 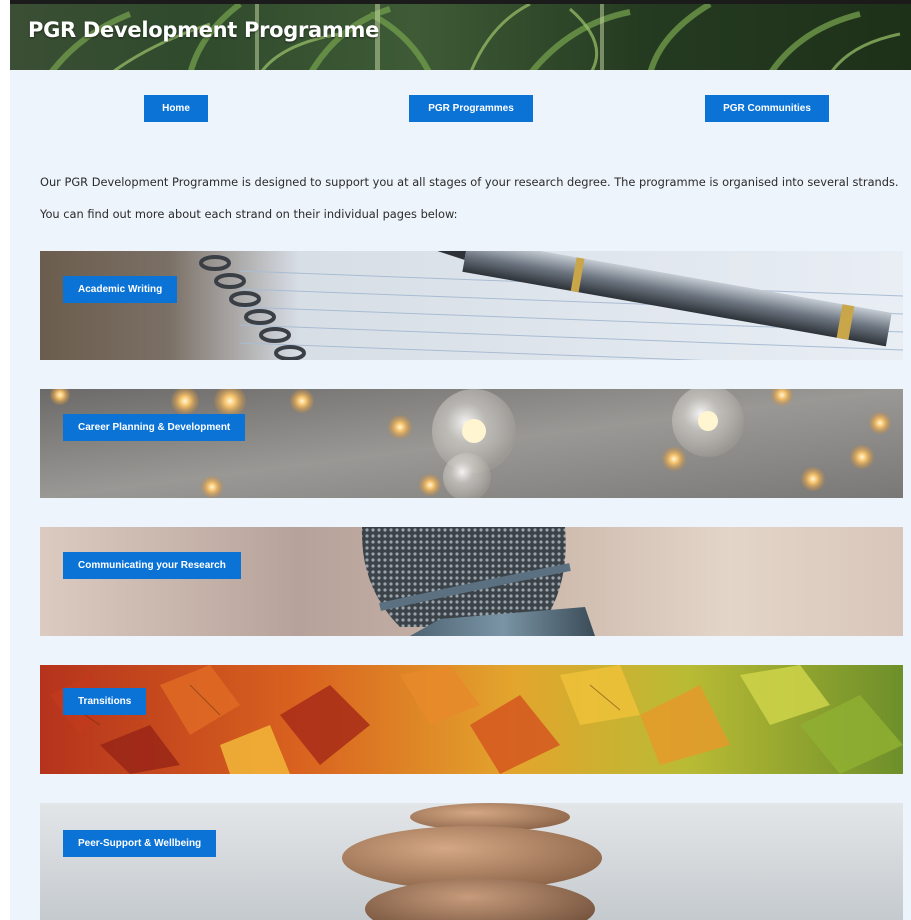 I want to click on header-banner: PGR Development Programme, so click(x=460, y=37).